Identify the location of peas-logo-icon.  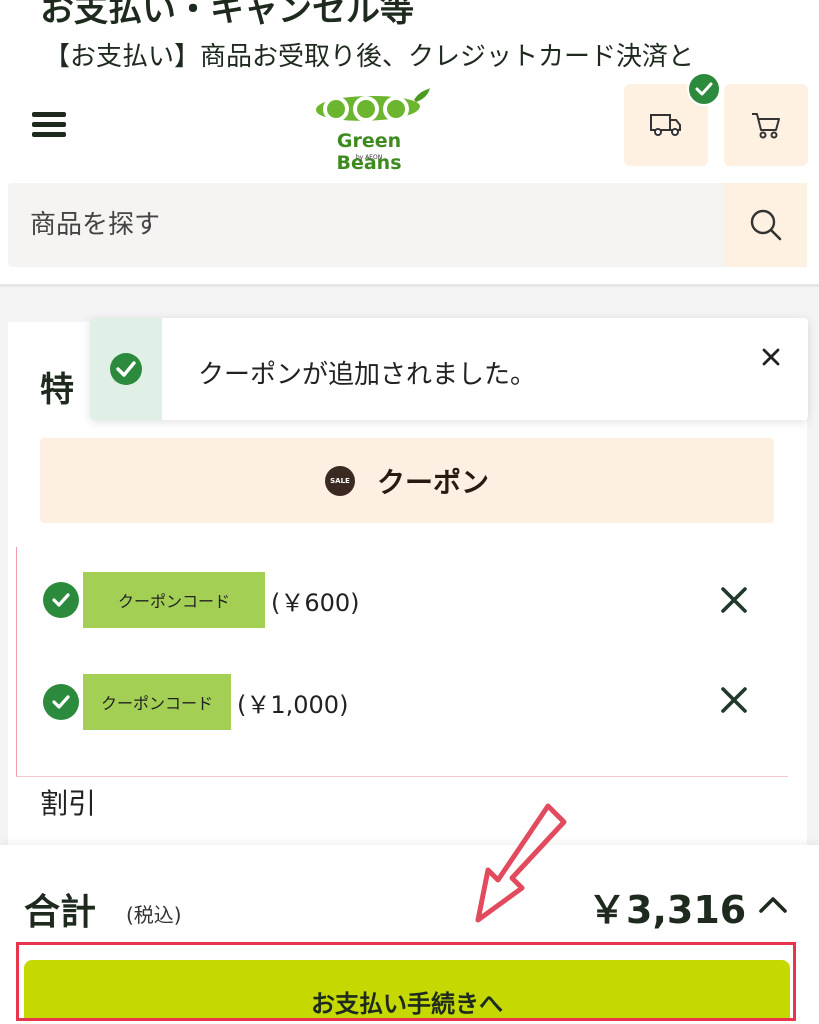
(373, 105).